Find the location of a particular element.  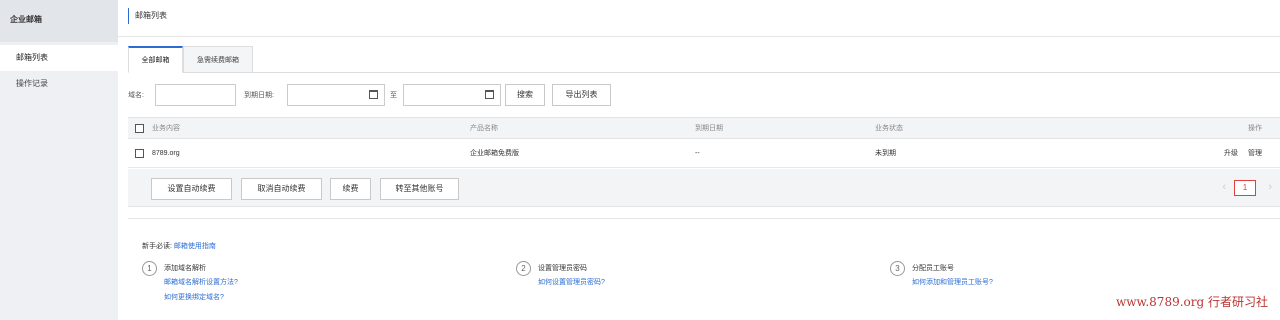

sidebar-title: 企业邮箱 is located at coordinates (59, 21).